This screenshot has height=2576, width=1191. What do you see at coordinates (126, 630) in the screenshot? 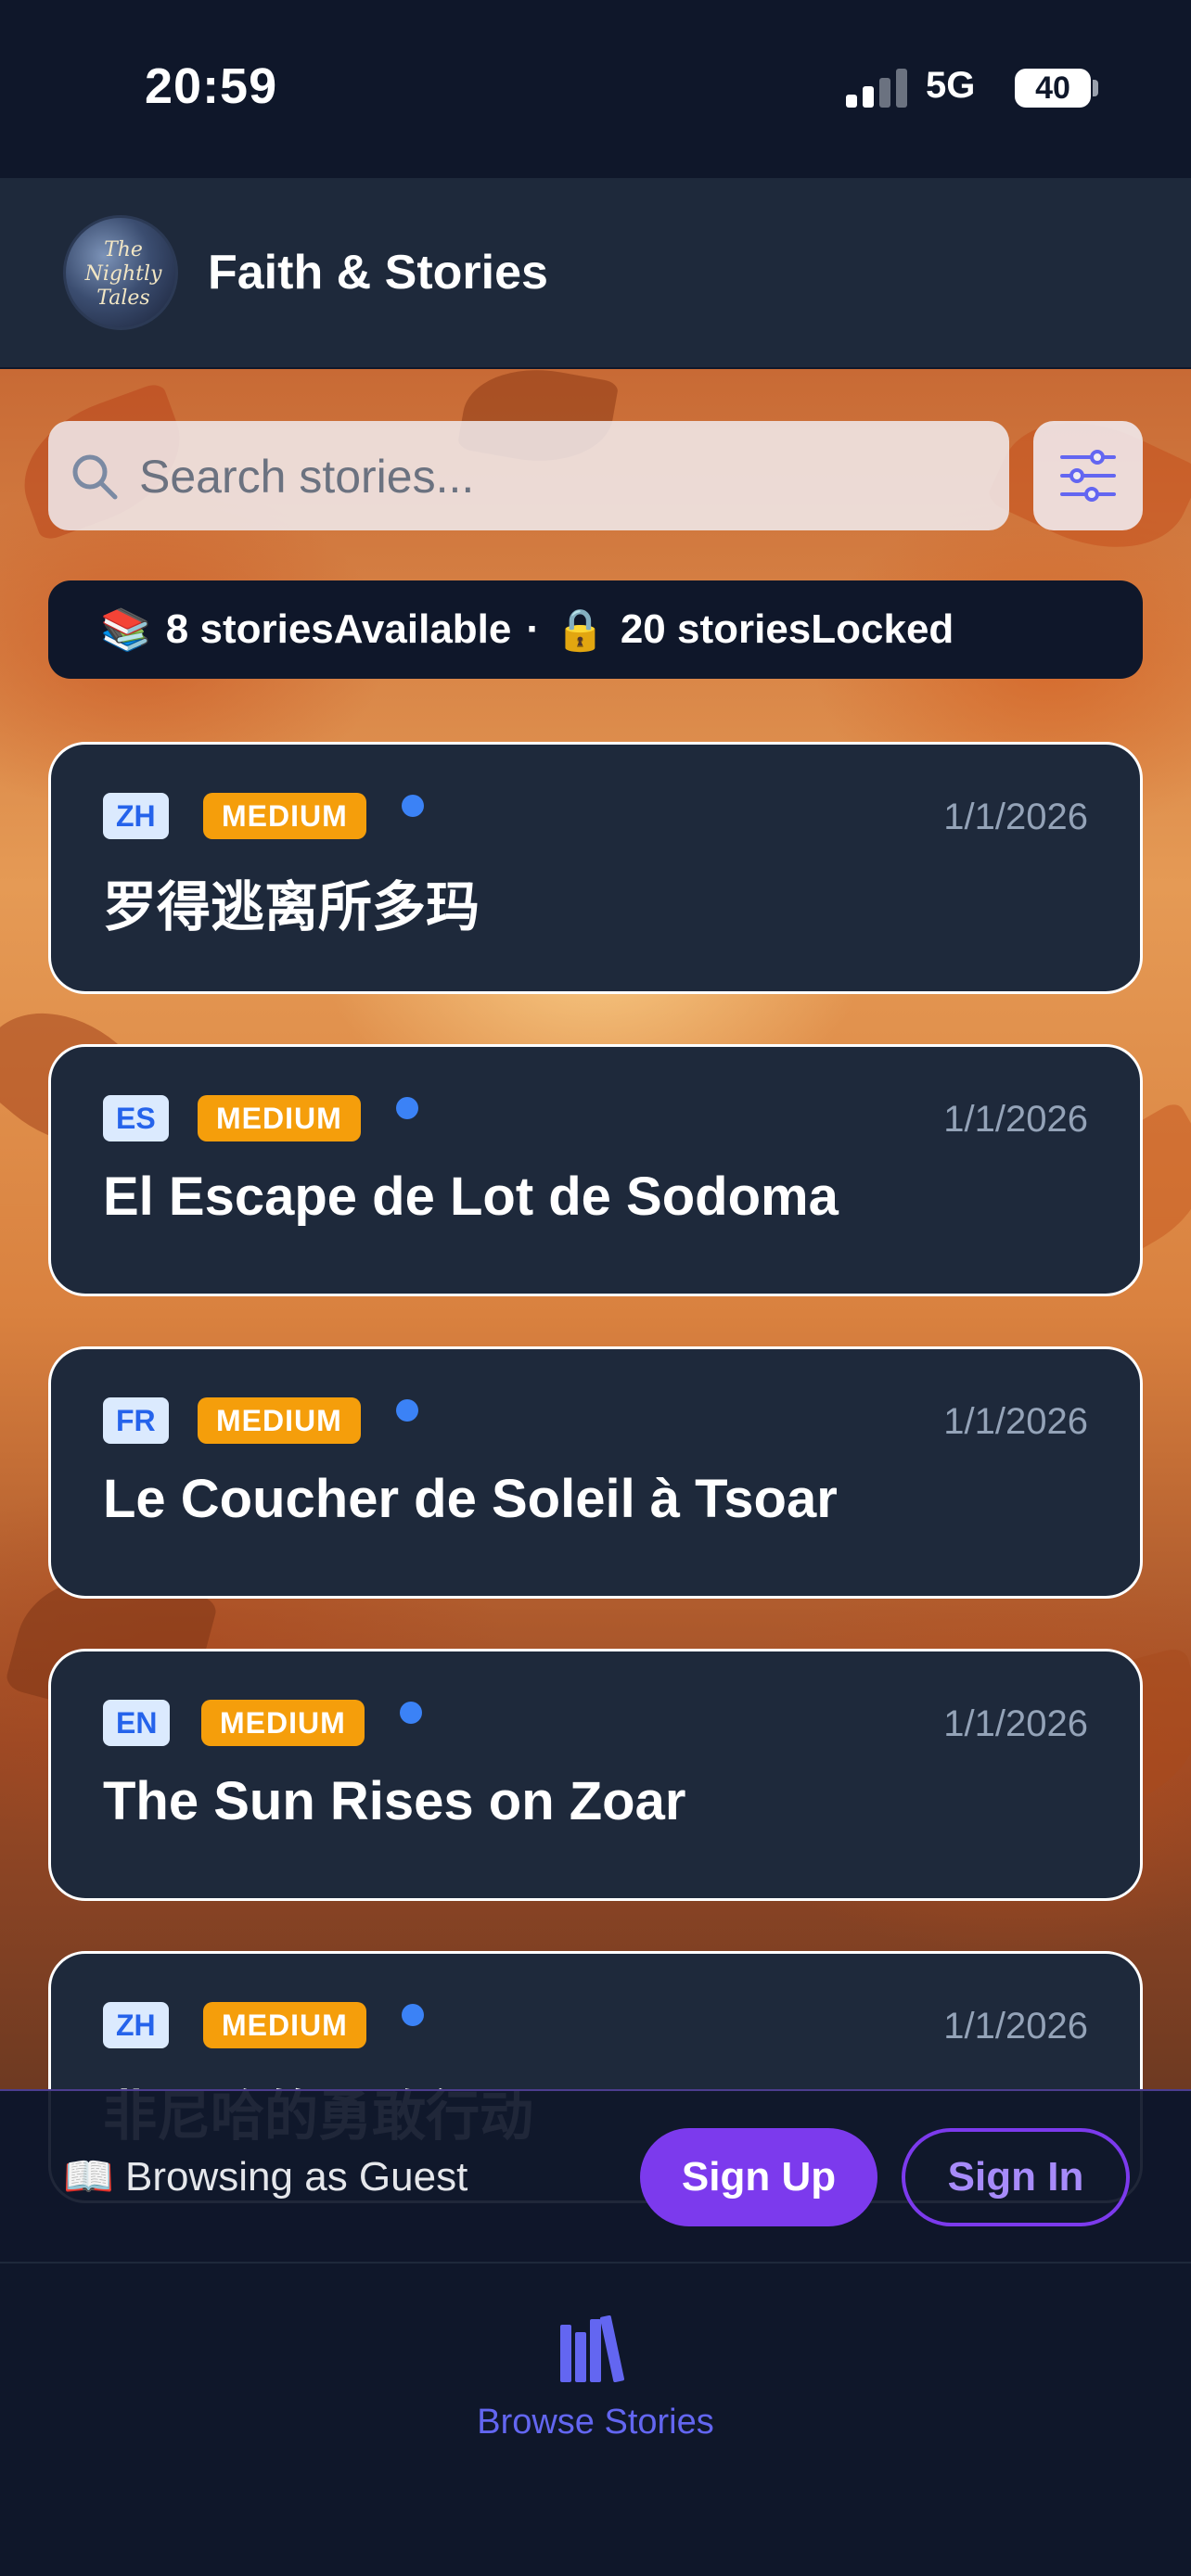
I see `books-icon: 📚` at bounding box center [126, 630].